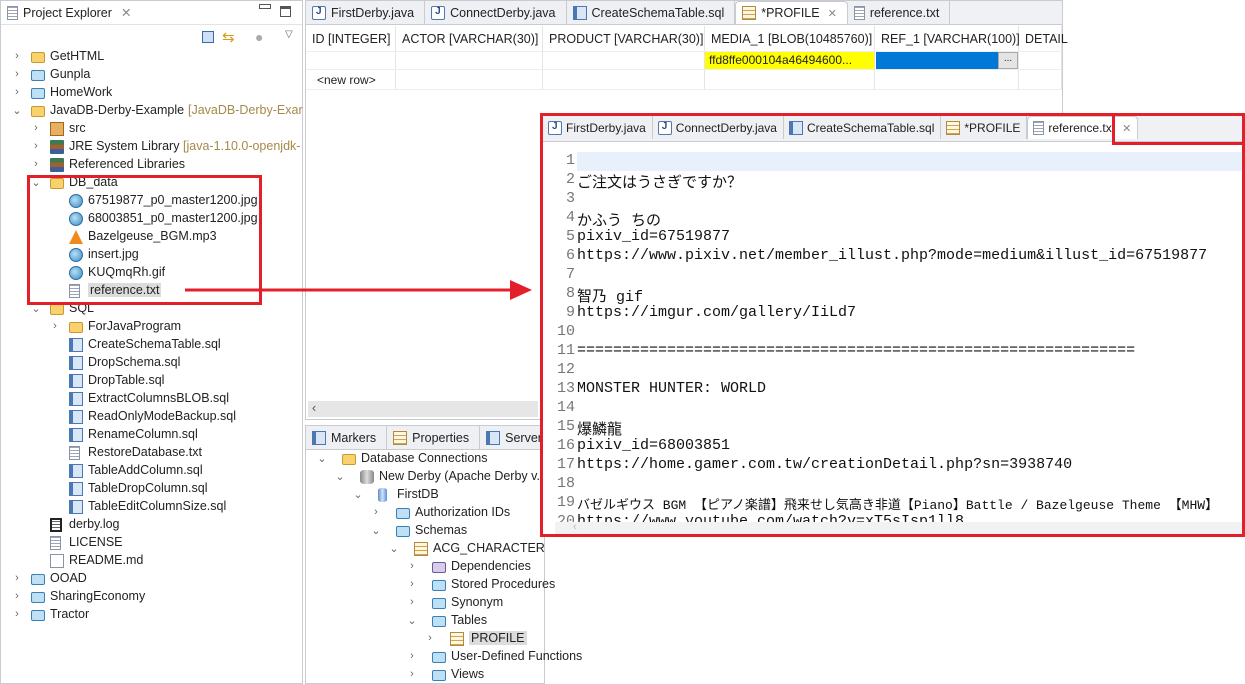  What do you see at coordinates (67, 12) in the screenshot?
I see `project-explorer-title: Project Explorer` at bounding box center [67, 12].